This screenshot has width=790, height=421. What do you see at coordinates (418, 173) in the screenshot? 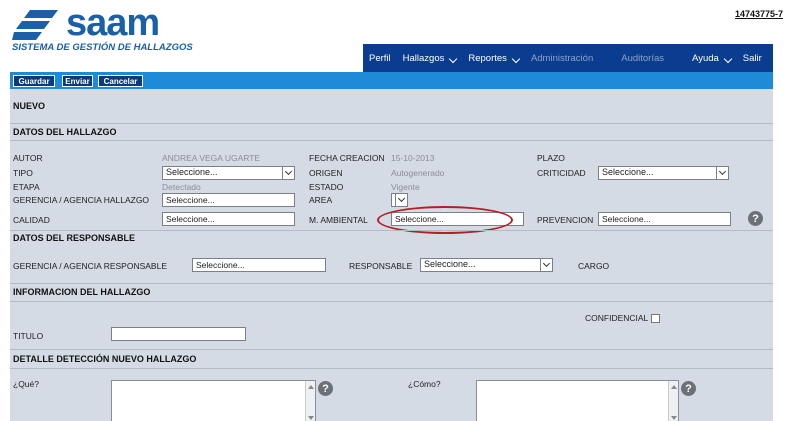
I see `origen-value: Autogenerado` at bounding box center [418, 173].